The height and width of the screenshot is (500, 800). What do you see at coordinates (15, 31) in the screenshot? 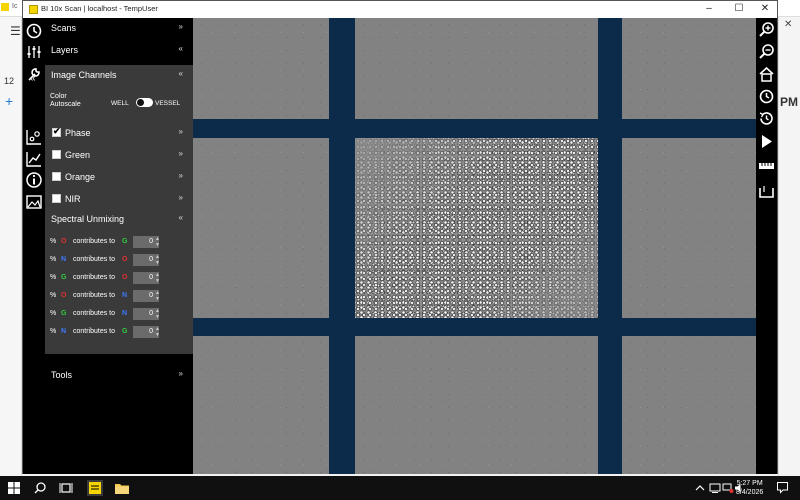
I see `hamburger-menu-icon: ☰` at bounding box center [15, 31].